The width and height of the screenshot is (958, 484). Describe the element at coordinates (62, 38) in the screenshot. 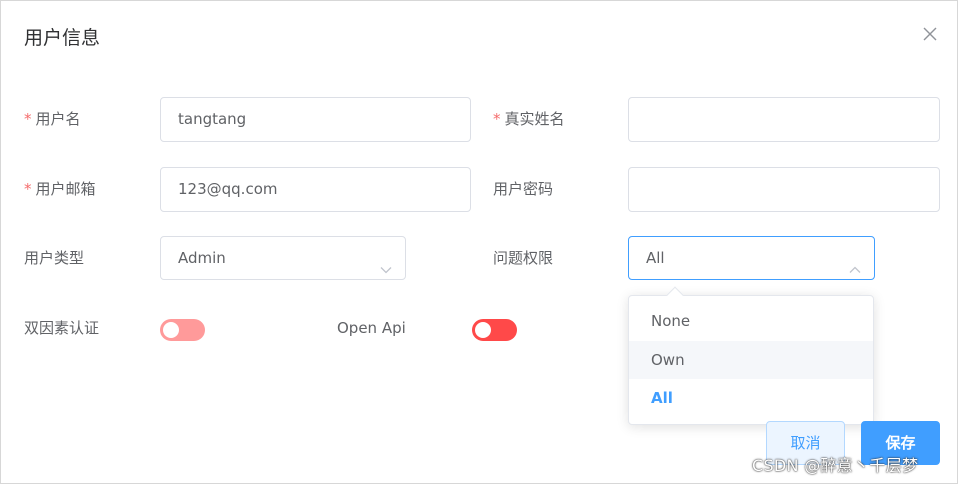

I see `dialog-title: 用户信息` at that location.